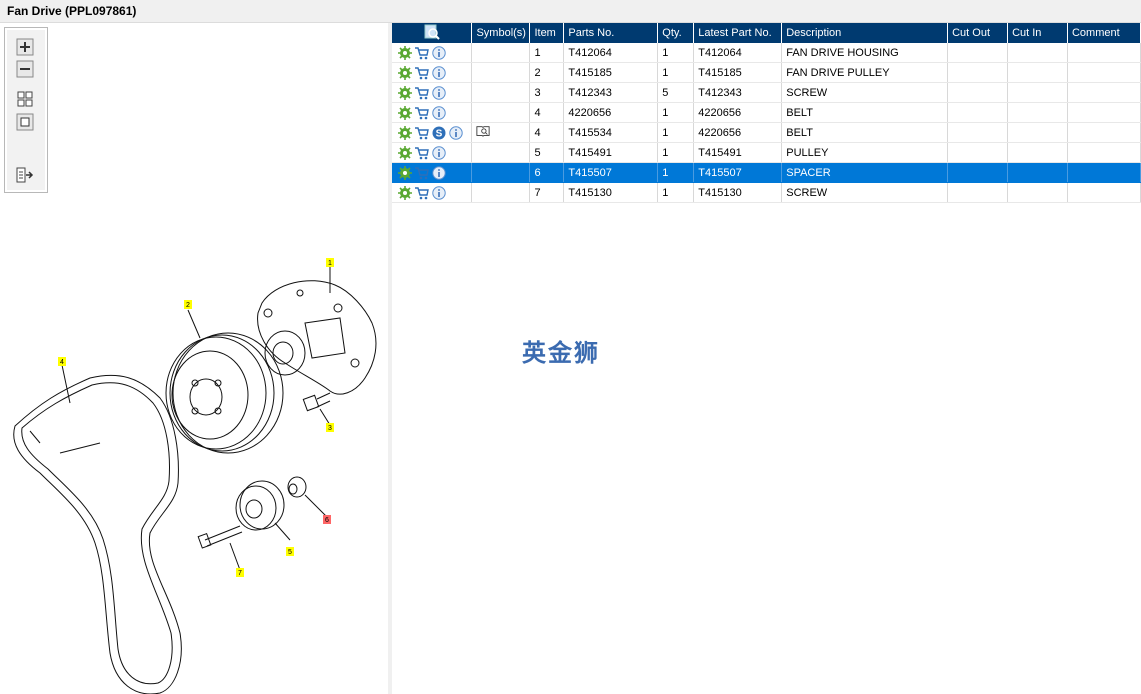  Describe the element at coordinates (97, 534) in the screenshot. I see `belt-part` at that location.